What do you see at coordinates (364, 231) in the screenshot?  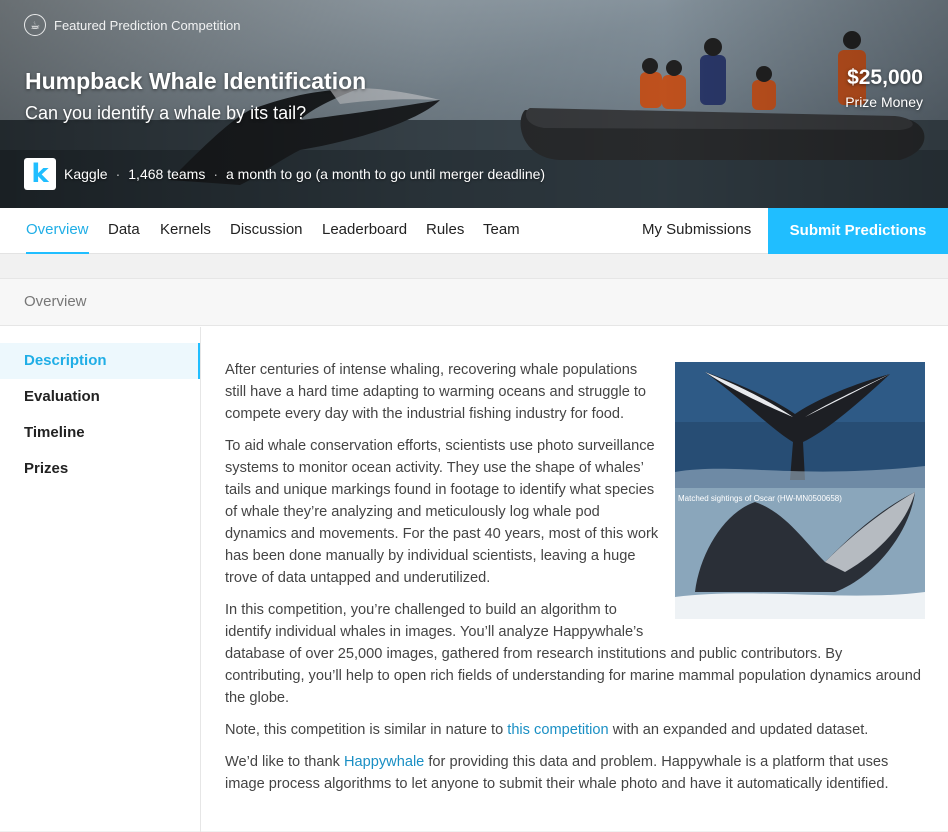 I see `tab-leaderboard: Leaderboard` at bounding box center [364, 231].